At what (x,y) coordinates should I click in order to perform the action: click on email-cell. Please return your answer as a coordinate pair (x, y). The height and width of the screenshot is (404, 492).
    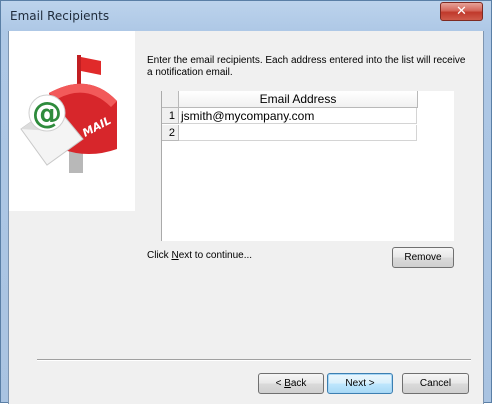
    Looking at the image, I should click on (298, 133).